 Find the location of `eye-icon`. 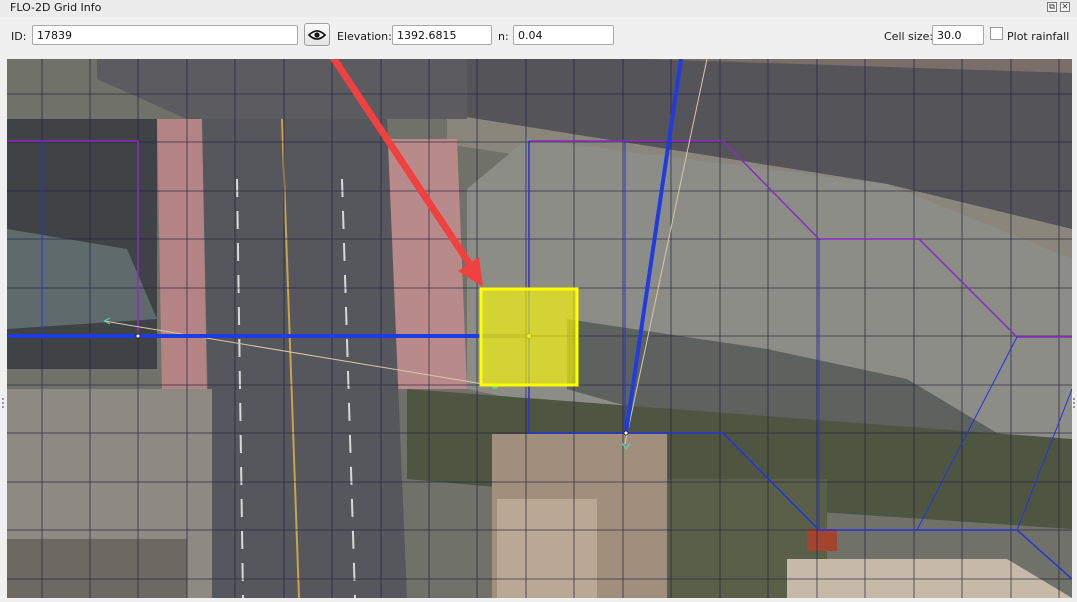

eye-icon is located at coordinates (317, 34).